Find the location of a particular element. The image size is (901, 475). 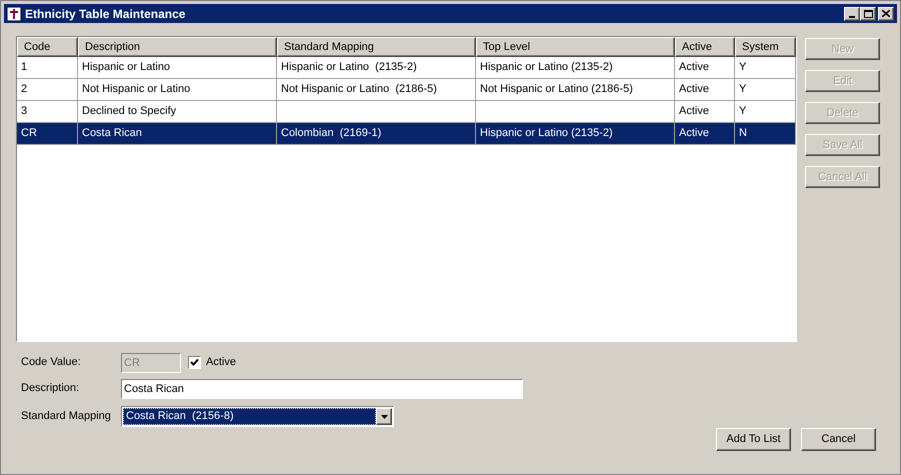

table-row: CR Costa Rican Colombian (2169-1) Hispanic or Latino (2135-2) Active N is located at coordinates (406, 134).